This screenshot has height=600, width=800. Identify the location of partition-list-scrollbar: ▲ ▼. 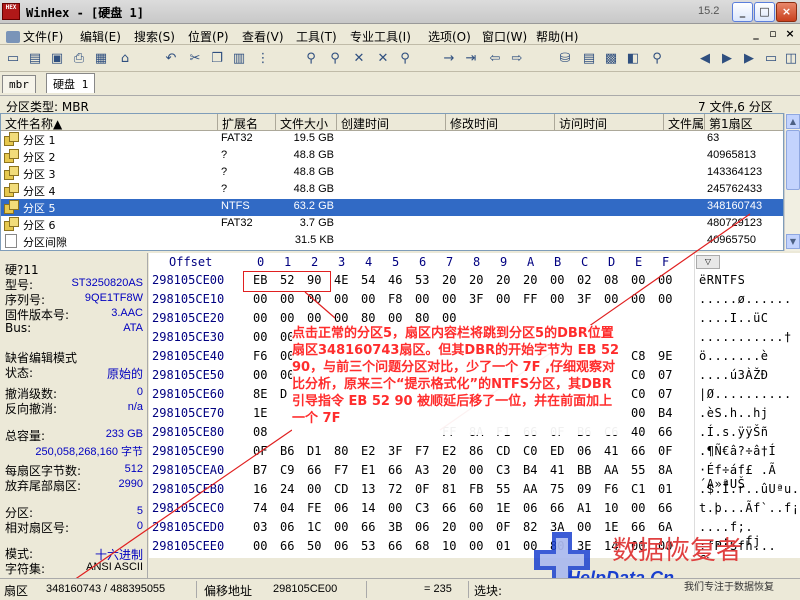
(792, 182).